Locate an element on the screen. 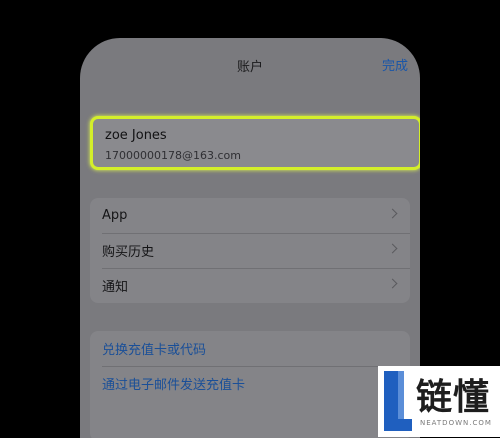 Image resolution: width=500 pixels, height=438 pixels. done-button: 完成 is located at coordinates (395, 64).